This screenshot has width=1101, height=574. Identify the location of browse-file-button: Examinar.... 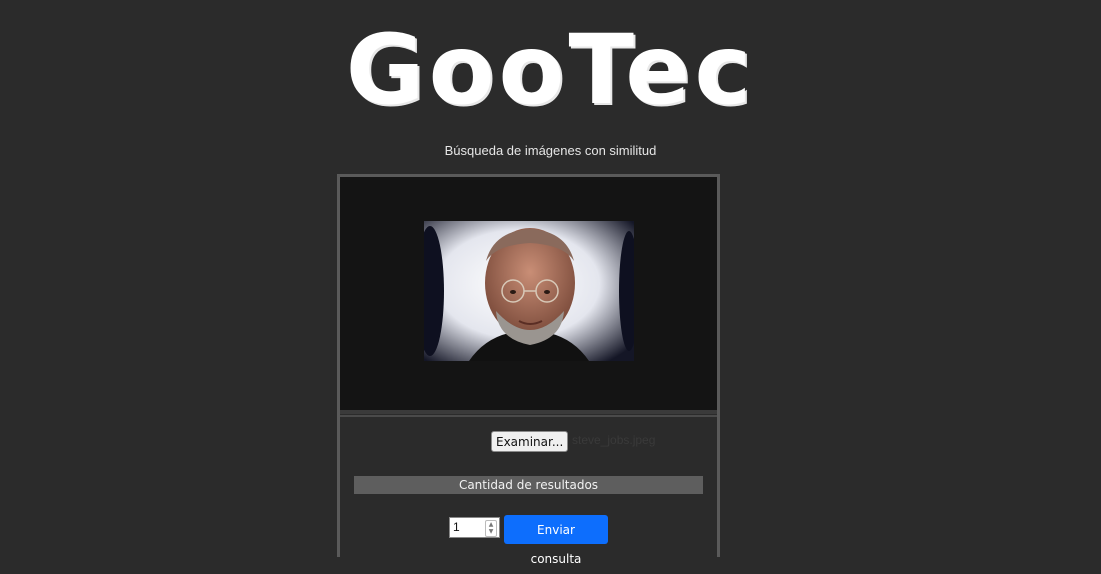
(530, 441).